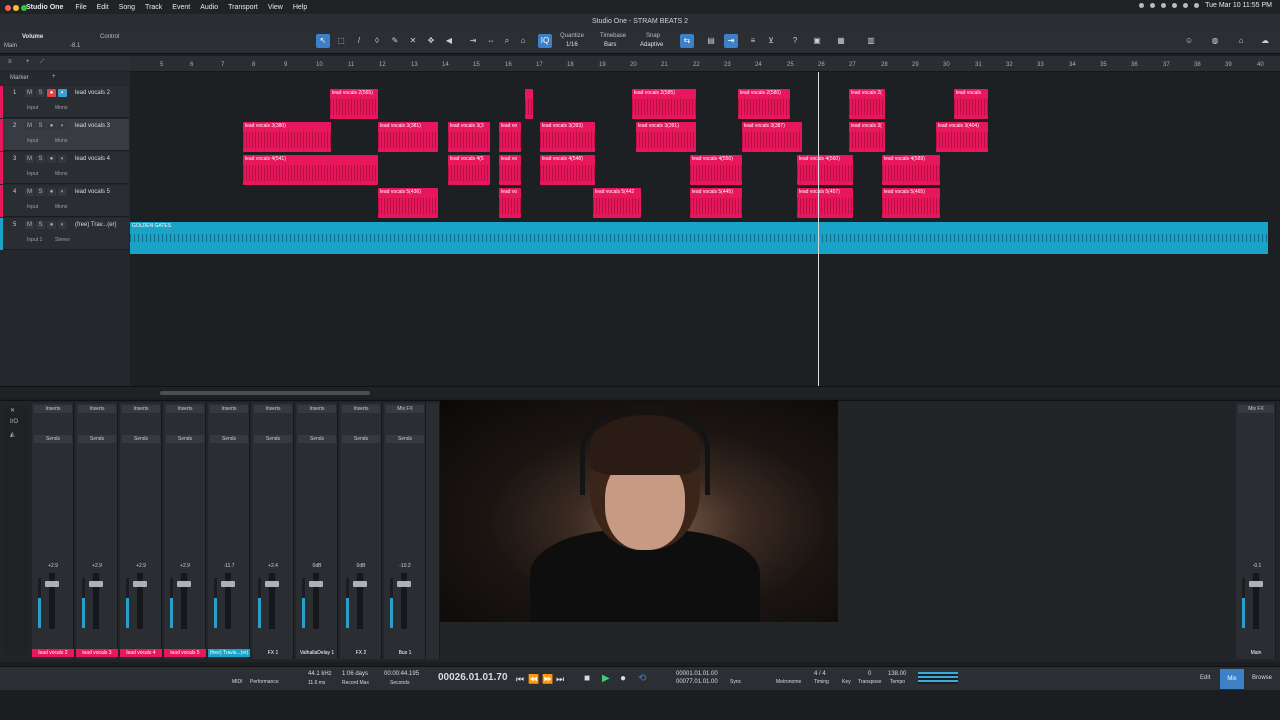 The image size is (1280, 720). Describe the element at coordinates (971, 104) in the screenshot. I see `audio-clip: lead vocals` at that location.